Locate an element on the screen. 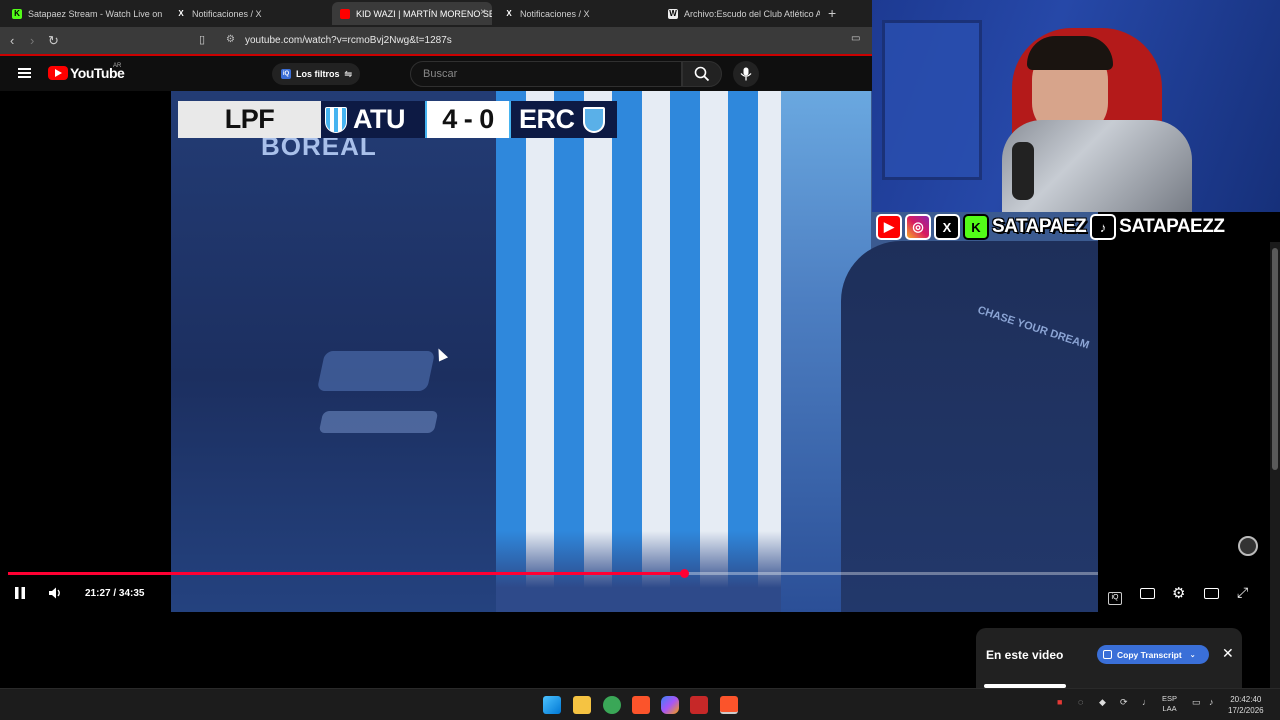 The width and height of the screenshot is (1280, 720). scrubber-handle is located at coordinates (684, 573).